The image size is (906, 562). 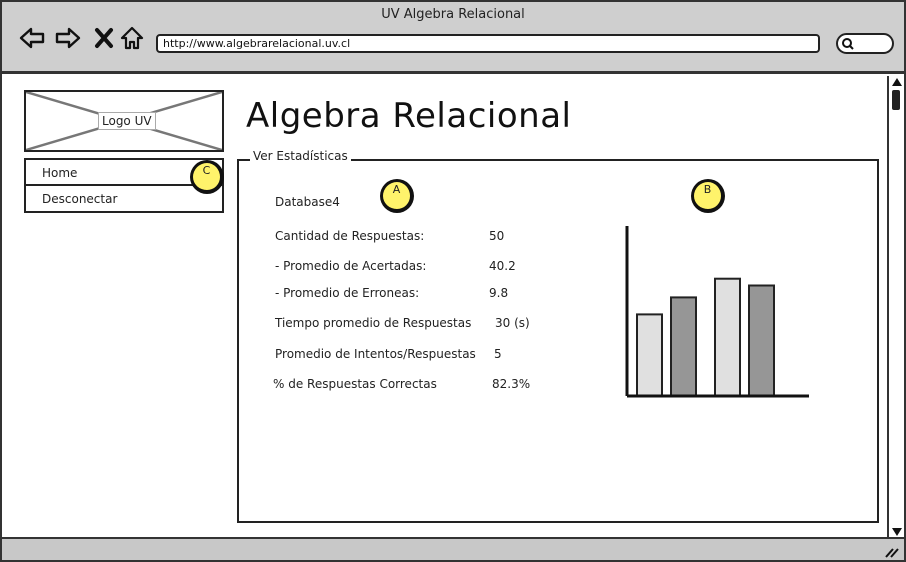 What do you see at coordinates (124, 199) in the screenshot?
I see `sidebar-item-desconectar: Desconectar` at bounding box center [124, 199].